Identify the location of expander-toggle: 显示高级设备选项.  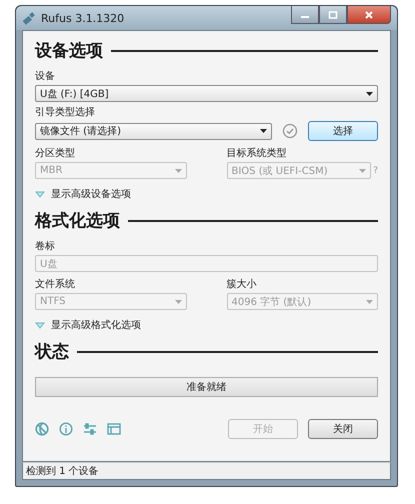
(206, 194).